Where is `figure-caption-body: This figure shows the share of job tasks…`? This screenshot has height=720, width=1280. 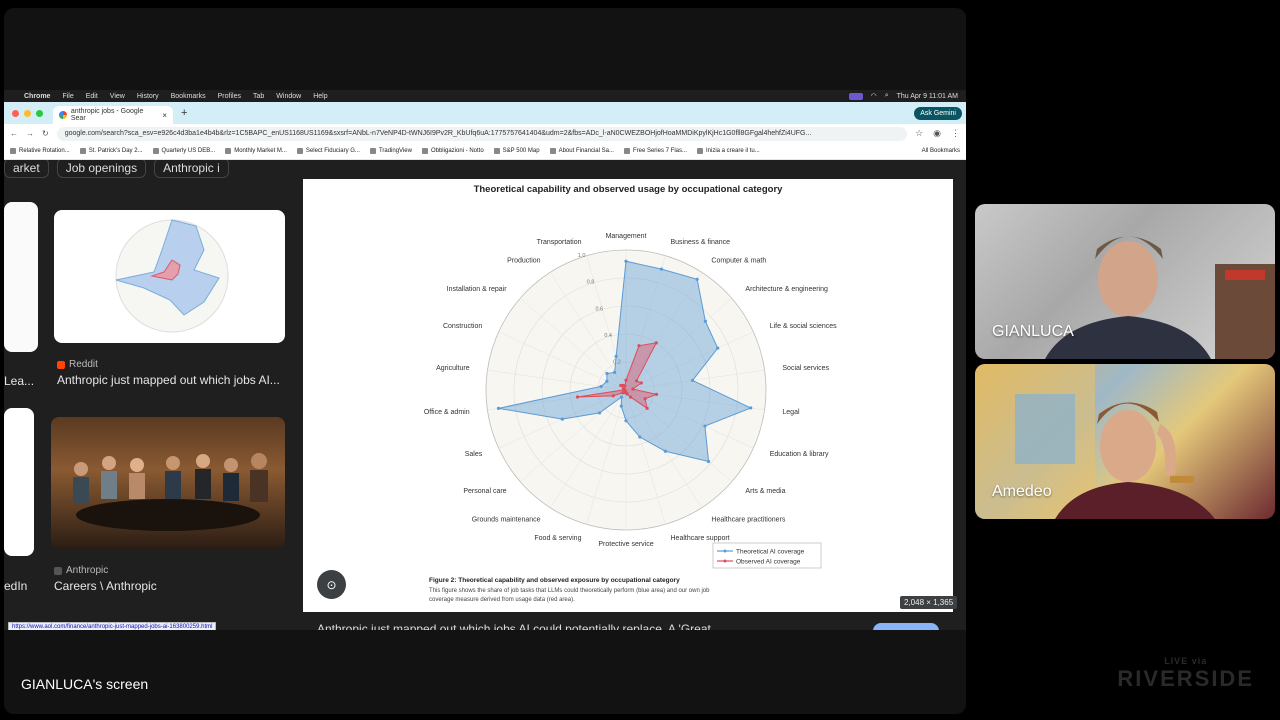
figure-caption-body: This figure shows the share of job tasks… is located at coordinates (569, 595).